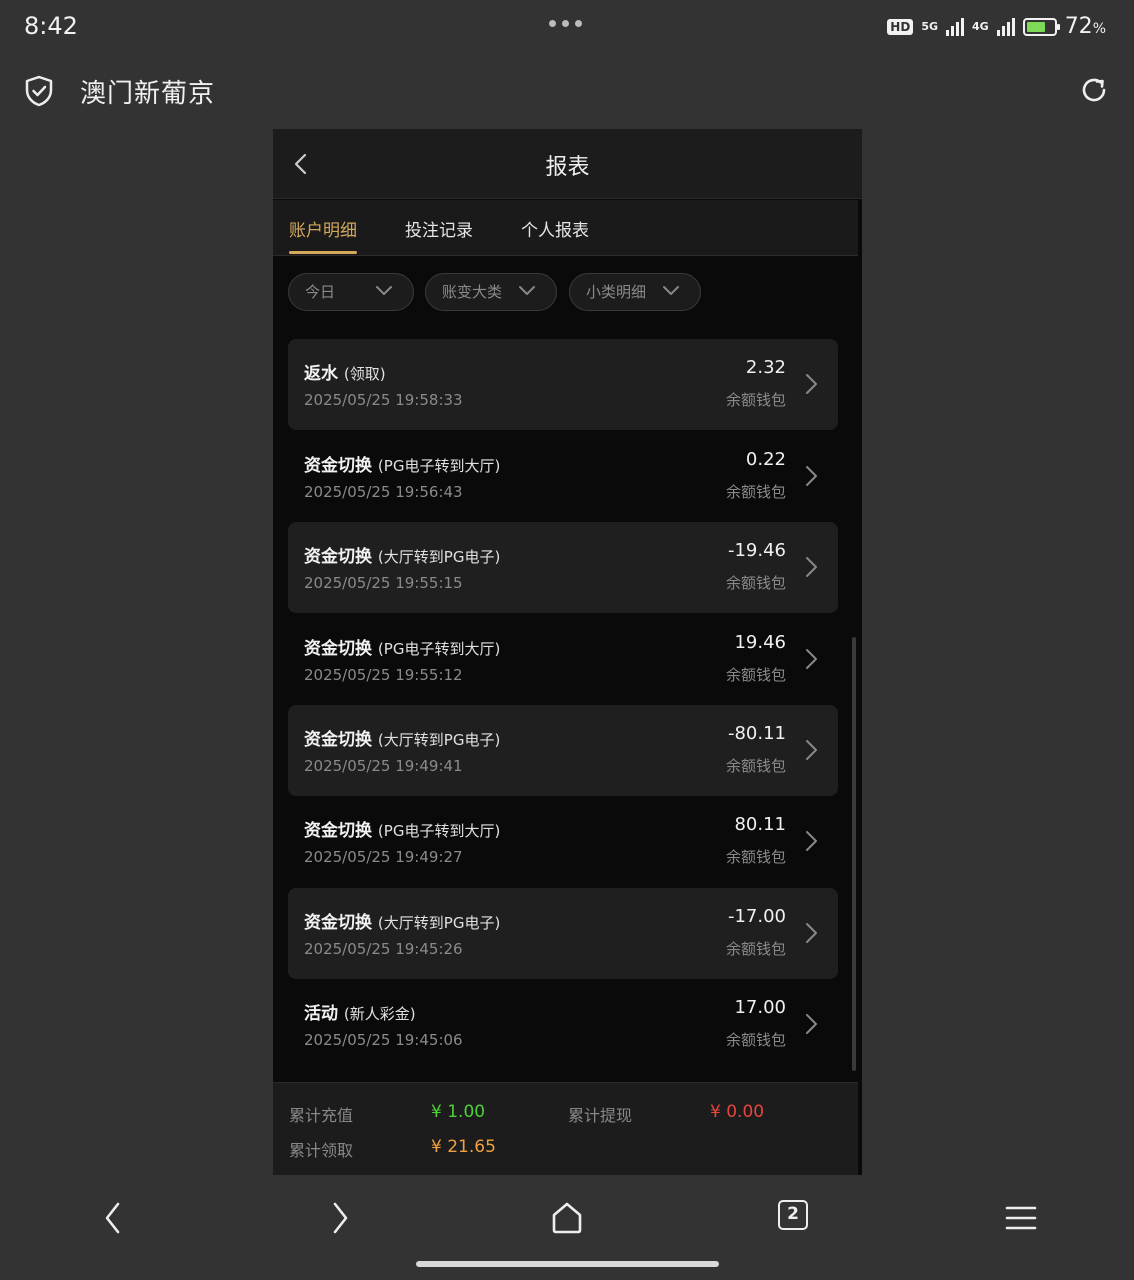 This screenshot has width=1134, height=1280. What do you see at coordinates (383, 675) in the screenshot?
I see `record-time: 2025/05/25 19:55:12` at bounding box center [383, 675].